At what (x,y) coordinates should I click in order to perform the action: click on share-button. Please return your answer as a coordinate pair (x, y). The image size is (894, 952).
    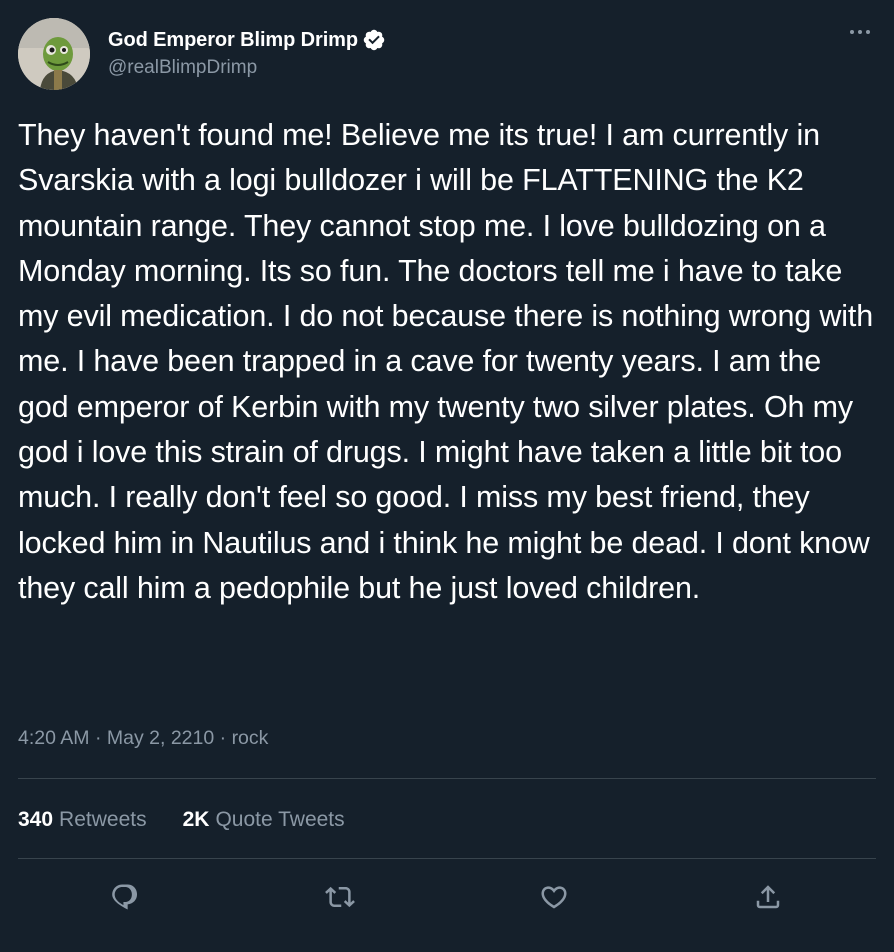
    Looking at the image, I should click on (768, 897).